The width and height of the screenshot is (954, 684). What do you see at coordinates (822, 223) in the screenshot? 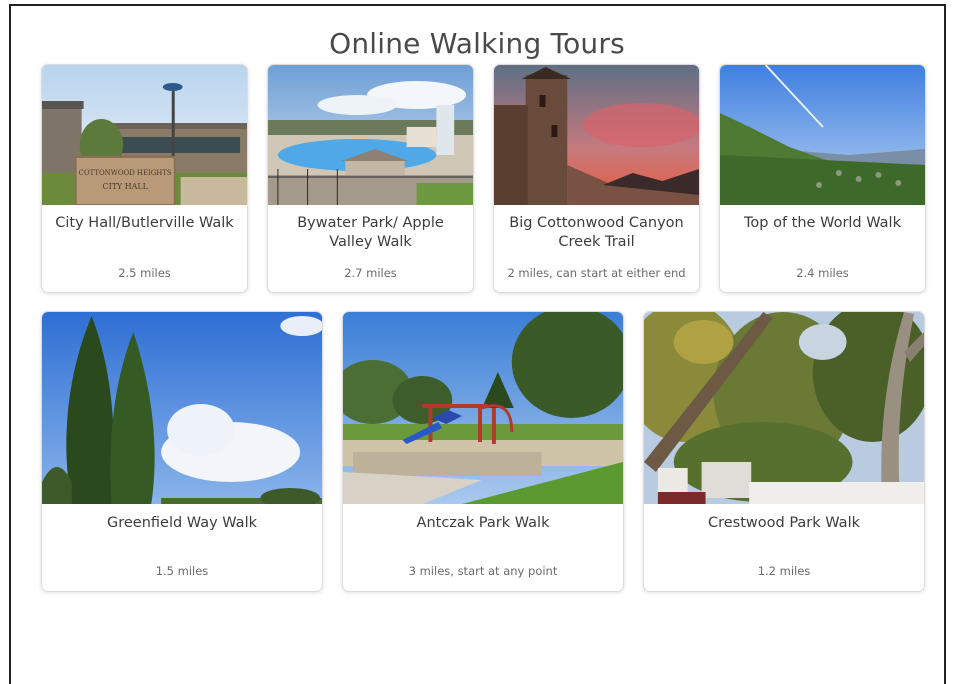
I see `tour-title: Top of the World Walk` at bounding box center [822, 223].